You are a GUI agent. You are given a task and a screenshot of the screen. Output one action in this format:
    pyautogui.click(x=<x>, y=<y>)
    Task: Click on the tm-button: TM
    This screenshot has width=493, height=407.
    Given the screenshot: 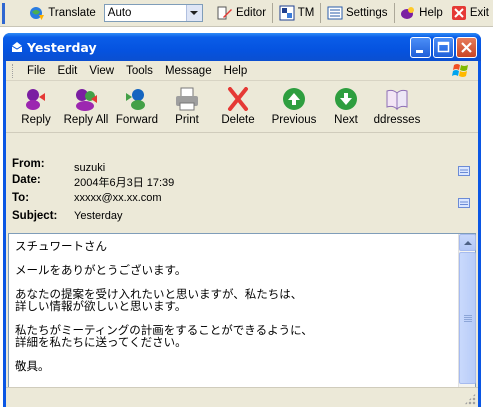 What is the action you would take?
    pyautogui.click(x=297, y=13)
    